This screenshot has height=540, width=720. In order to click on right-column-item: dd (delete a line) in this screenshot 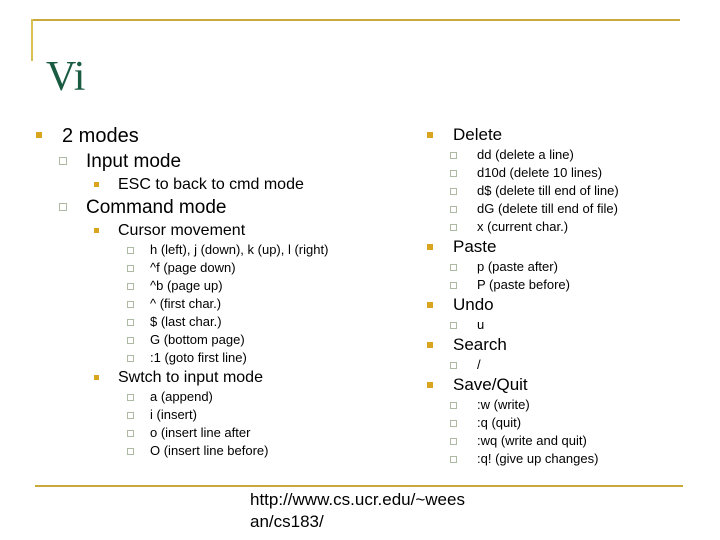, I will do `click(568, 155)`.